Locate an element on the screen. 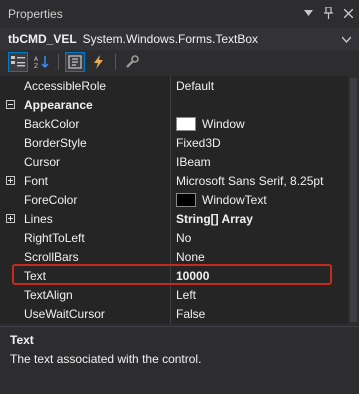 The width and height of the screenshot is (359, 394). category-name: Appearance is located at coordinates (58, 104).